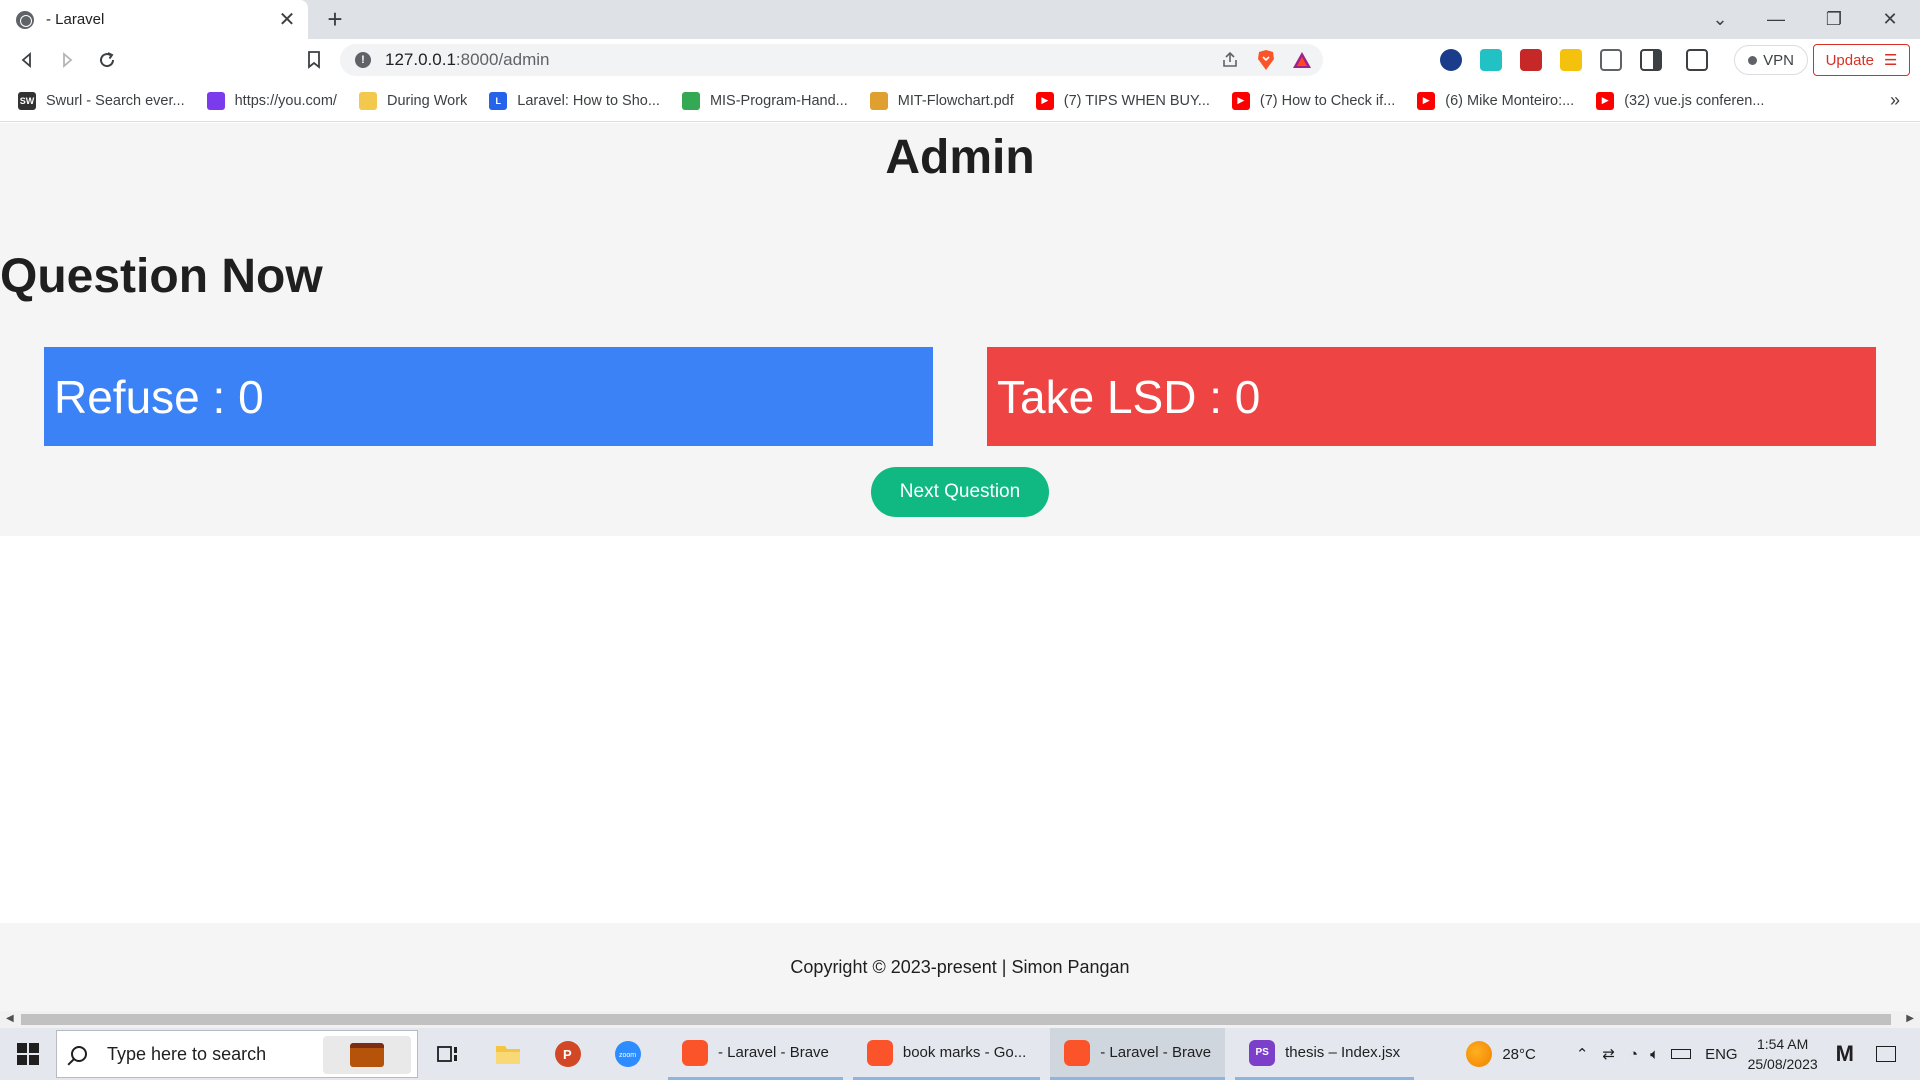 Image resolution: width=1920 pixels, height=1080 pixels. I want to click on file-explorer-icon, so click(508, 1054).